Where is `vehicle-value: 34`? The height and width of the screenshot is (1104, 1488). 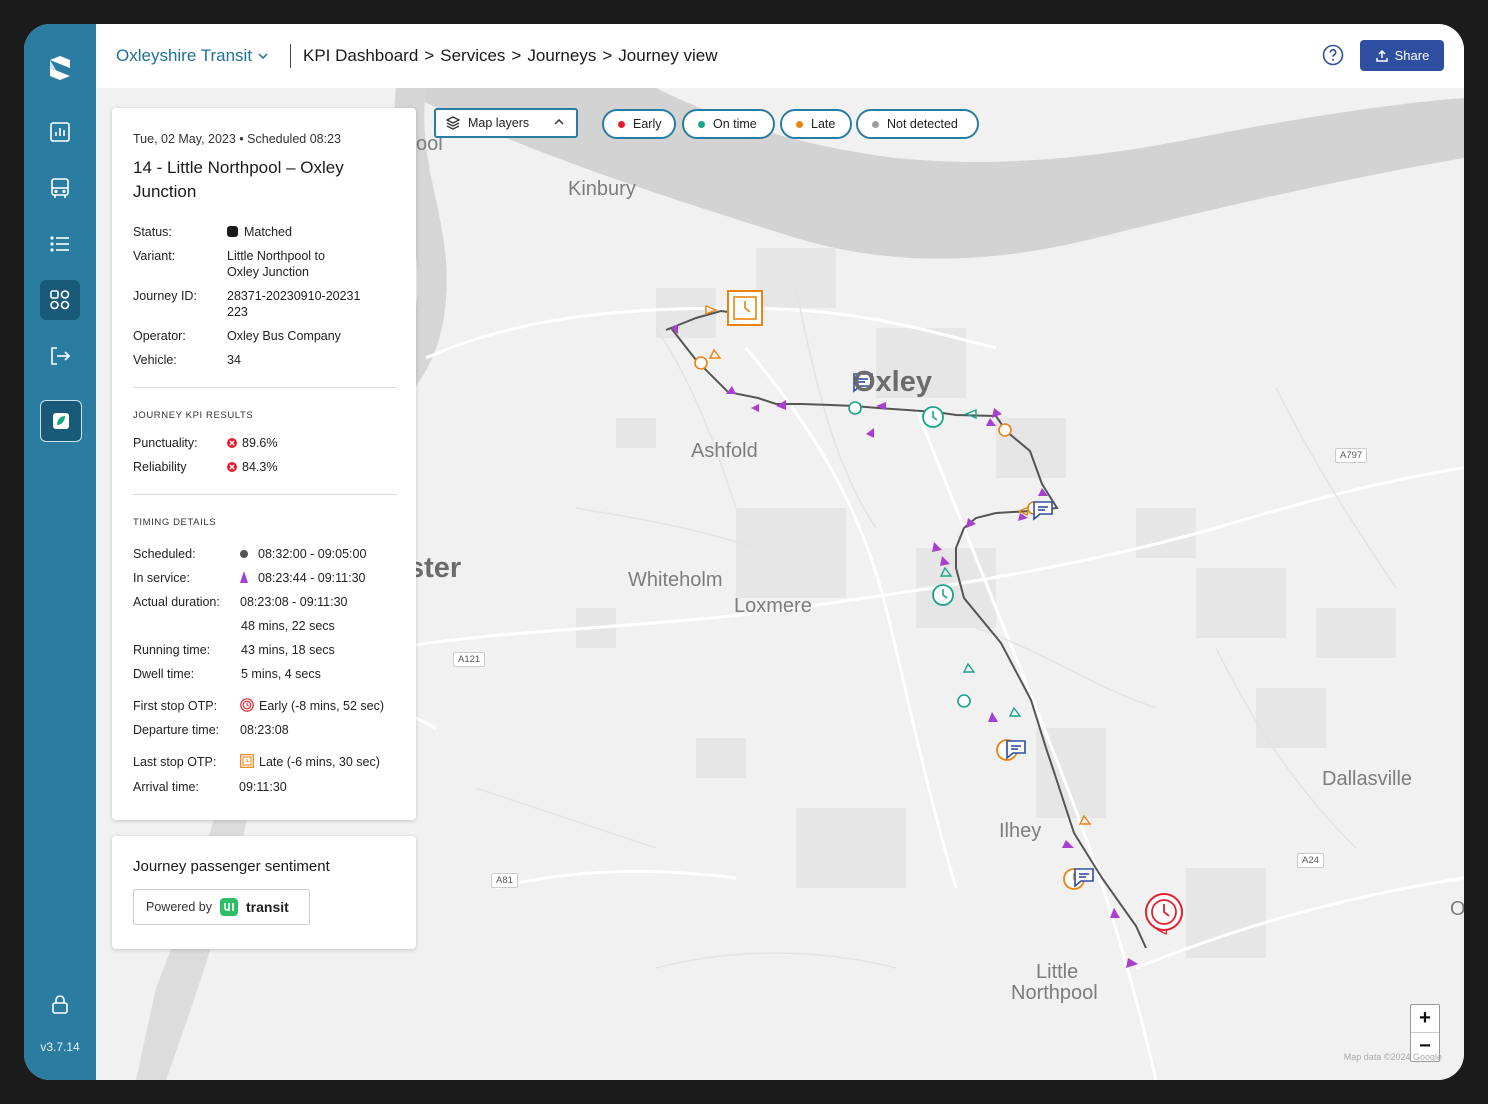 vehicle-value: 34 is located at coordinates (234, 360).